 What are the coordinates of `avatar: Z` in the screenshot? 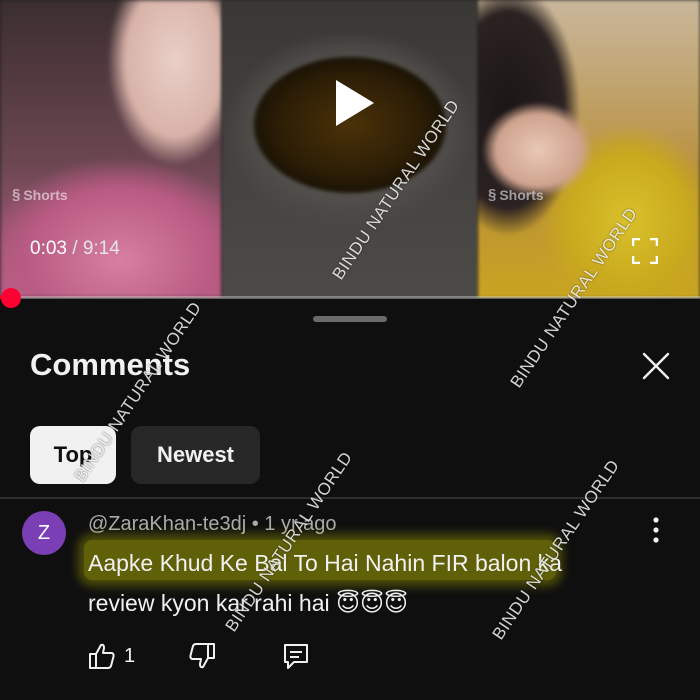 It's located at (44, 533).